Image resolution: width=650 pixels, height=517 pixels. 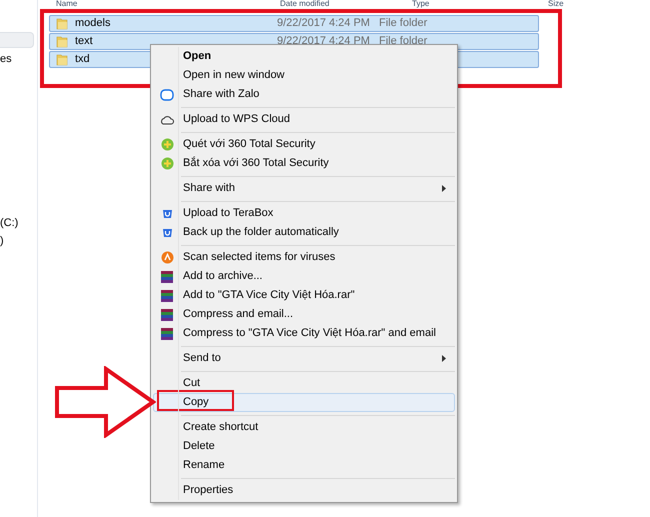 What do you see at coordinates (304, 333) in the screenshot?
I see `menu-item: Compress to "GTA Vice City Việt Hóa.rar" and email` at bounding box center [304, 333].